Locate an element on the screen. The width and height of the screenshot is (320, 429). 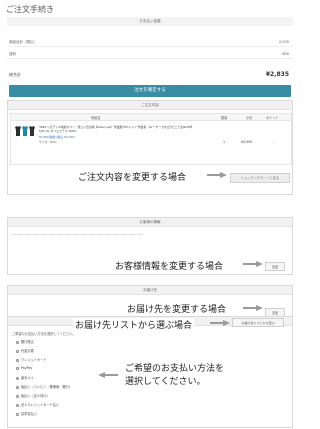
page-title: ご注文手続き is located at coordinates (30, 9).